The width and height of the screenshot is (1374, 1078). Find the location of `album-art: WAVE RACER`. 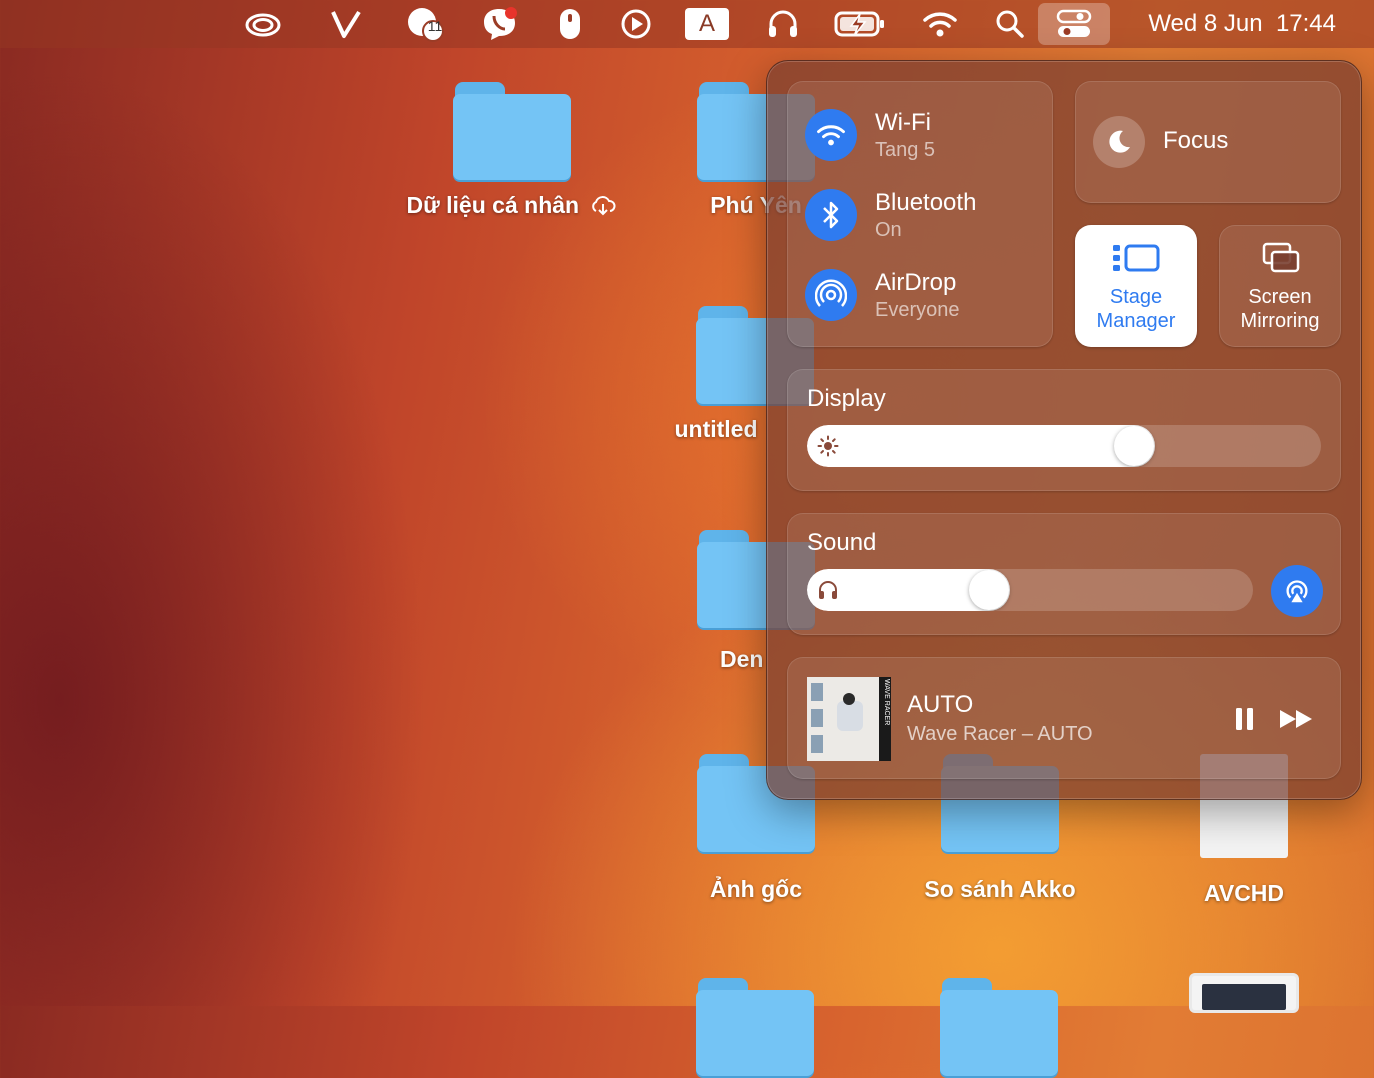

album-art: WAVE RACER is located at coordinates (849, 719).